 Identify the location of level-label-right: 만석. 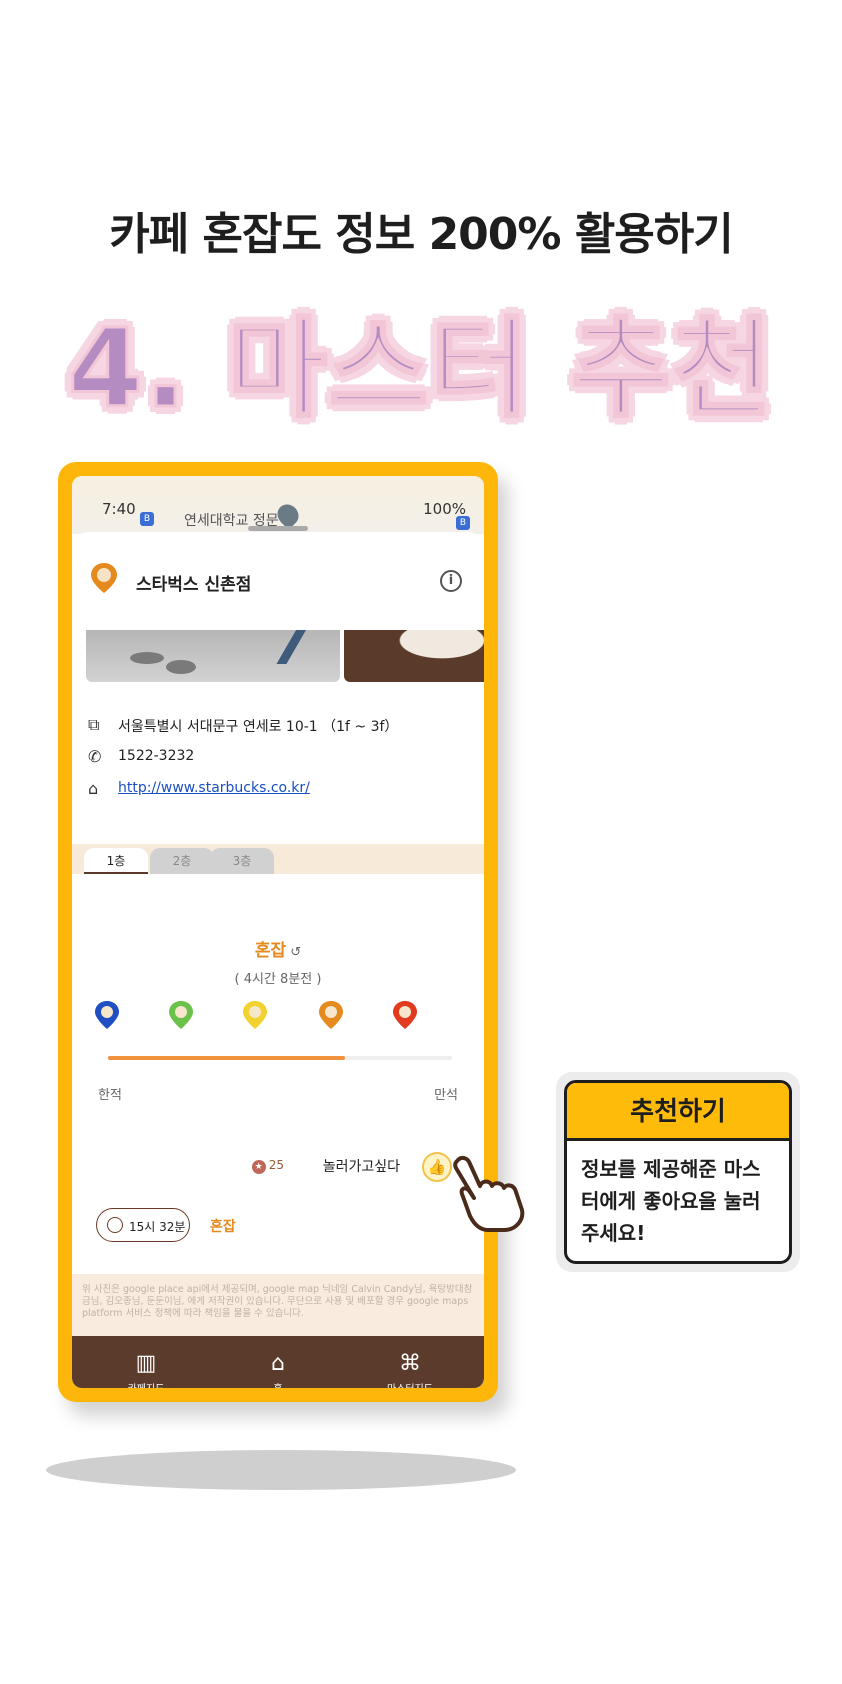
(446, 1095).